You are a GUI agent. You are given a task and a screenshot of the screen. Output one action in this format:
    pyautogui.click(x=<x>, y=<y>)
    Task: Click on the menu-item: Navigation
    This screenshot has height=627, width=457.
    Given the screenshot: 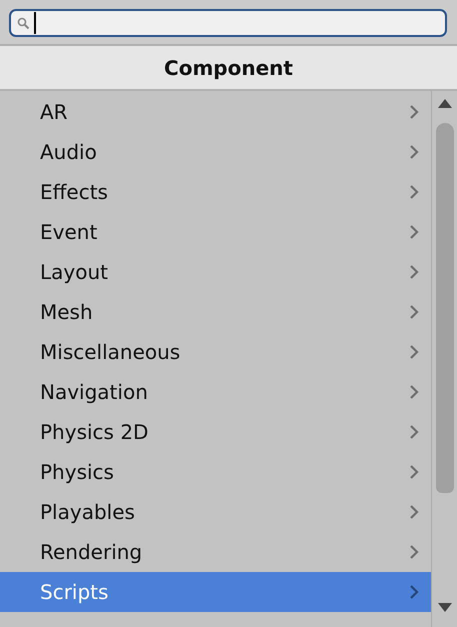 What is the action you would take?
    pyautogui.click(x=215, y=392)
    